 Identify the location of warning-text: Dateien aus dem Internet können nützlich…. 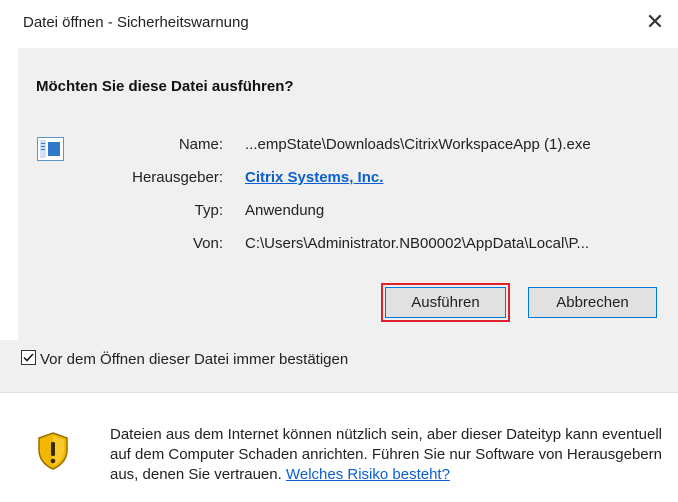
(393, 455).